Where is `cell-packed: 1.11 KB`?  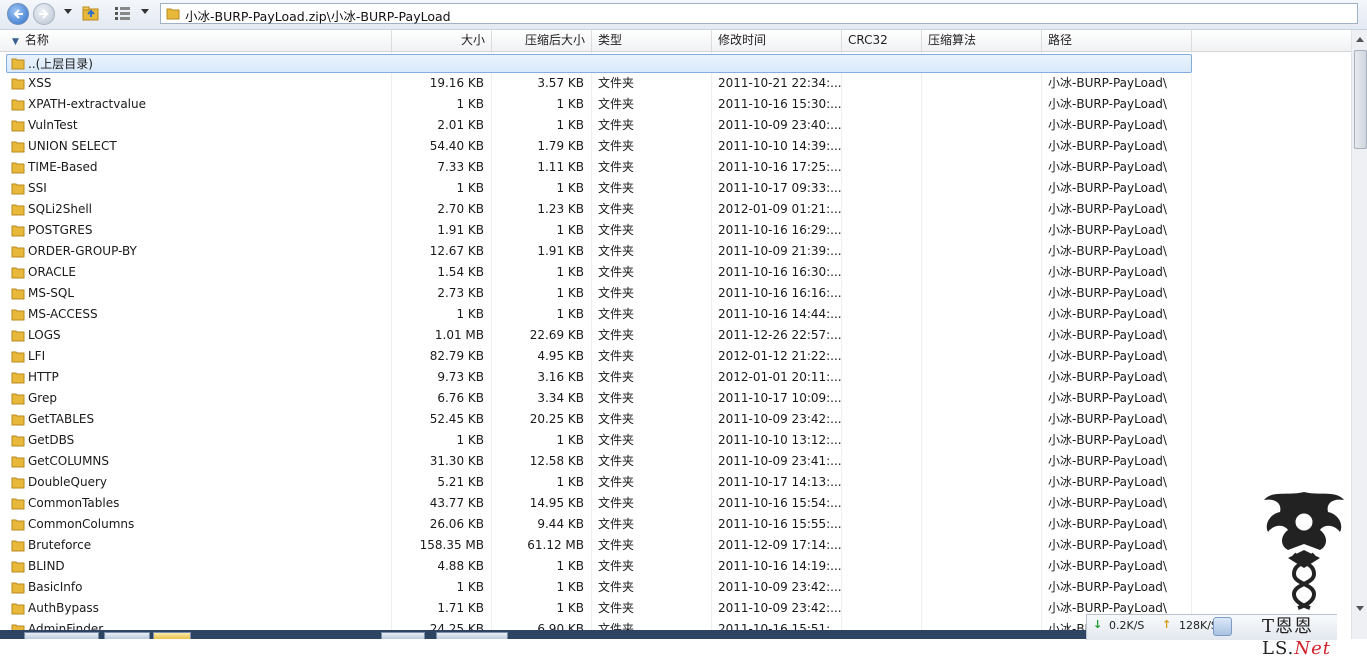
cell-packed: 1.11 KB is located at coordinates (560, 167).